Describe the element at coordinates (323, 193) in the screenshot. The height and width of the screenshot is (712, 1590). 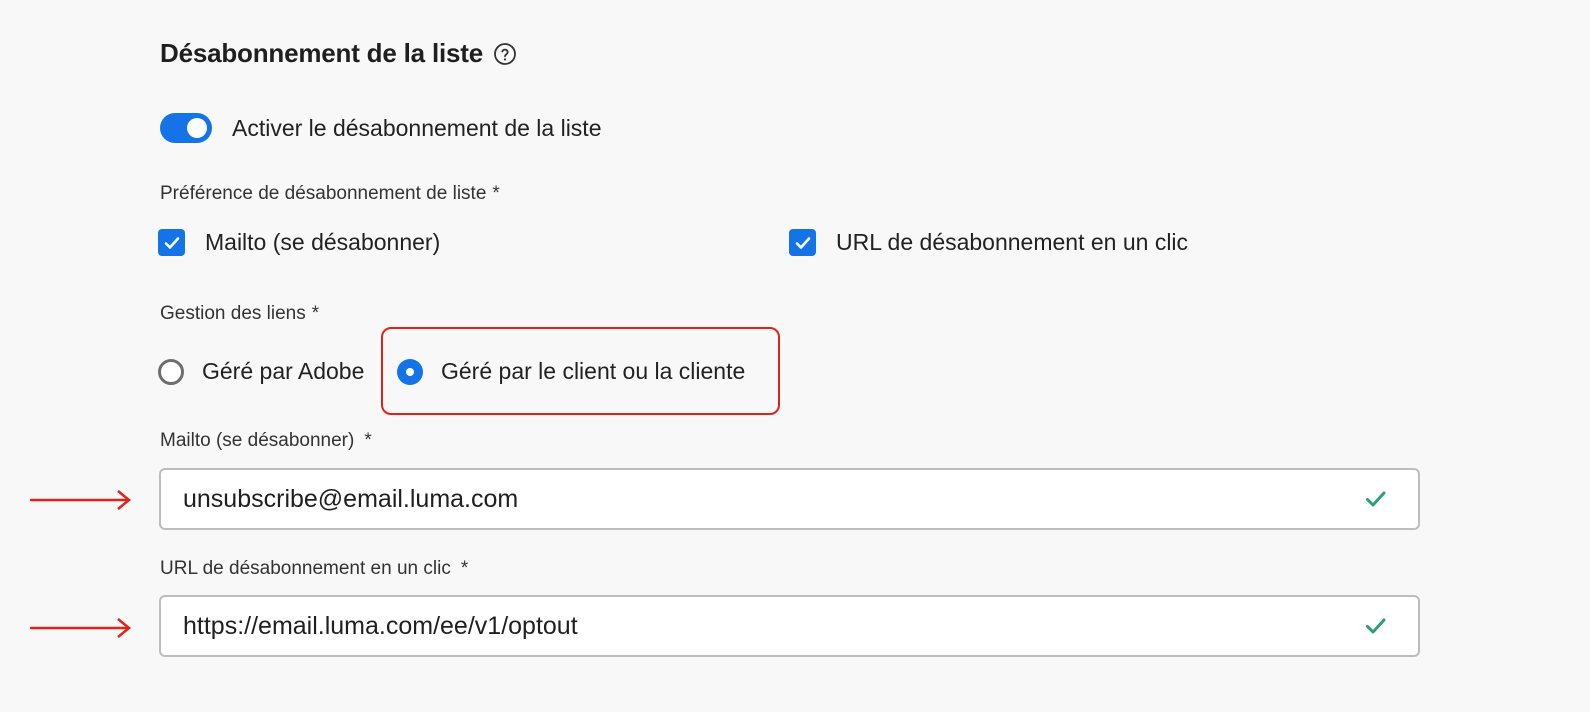
I see `preference-label-text: Préférence de désabonnement de liste` at that location.